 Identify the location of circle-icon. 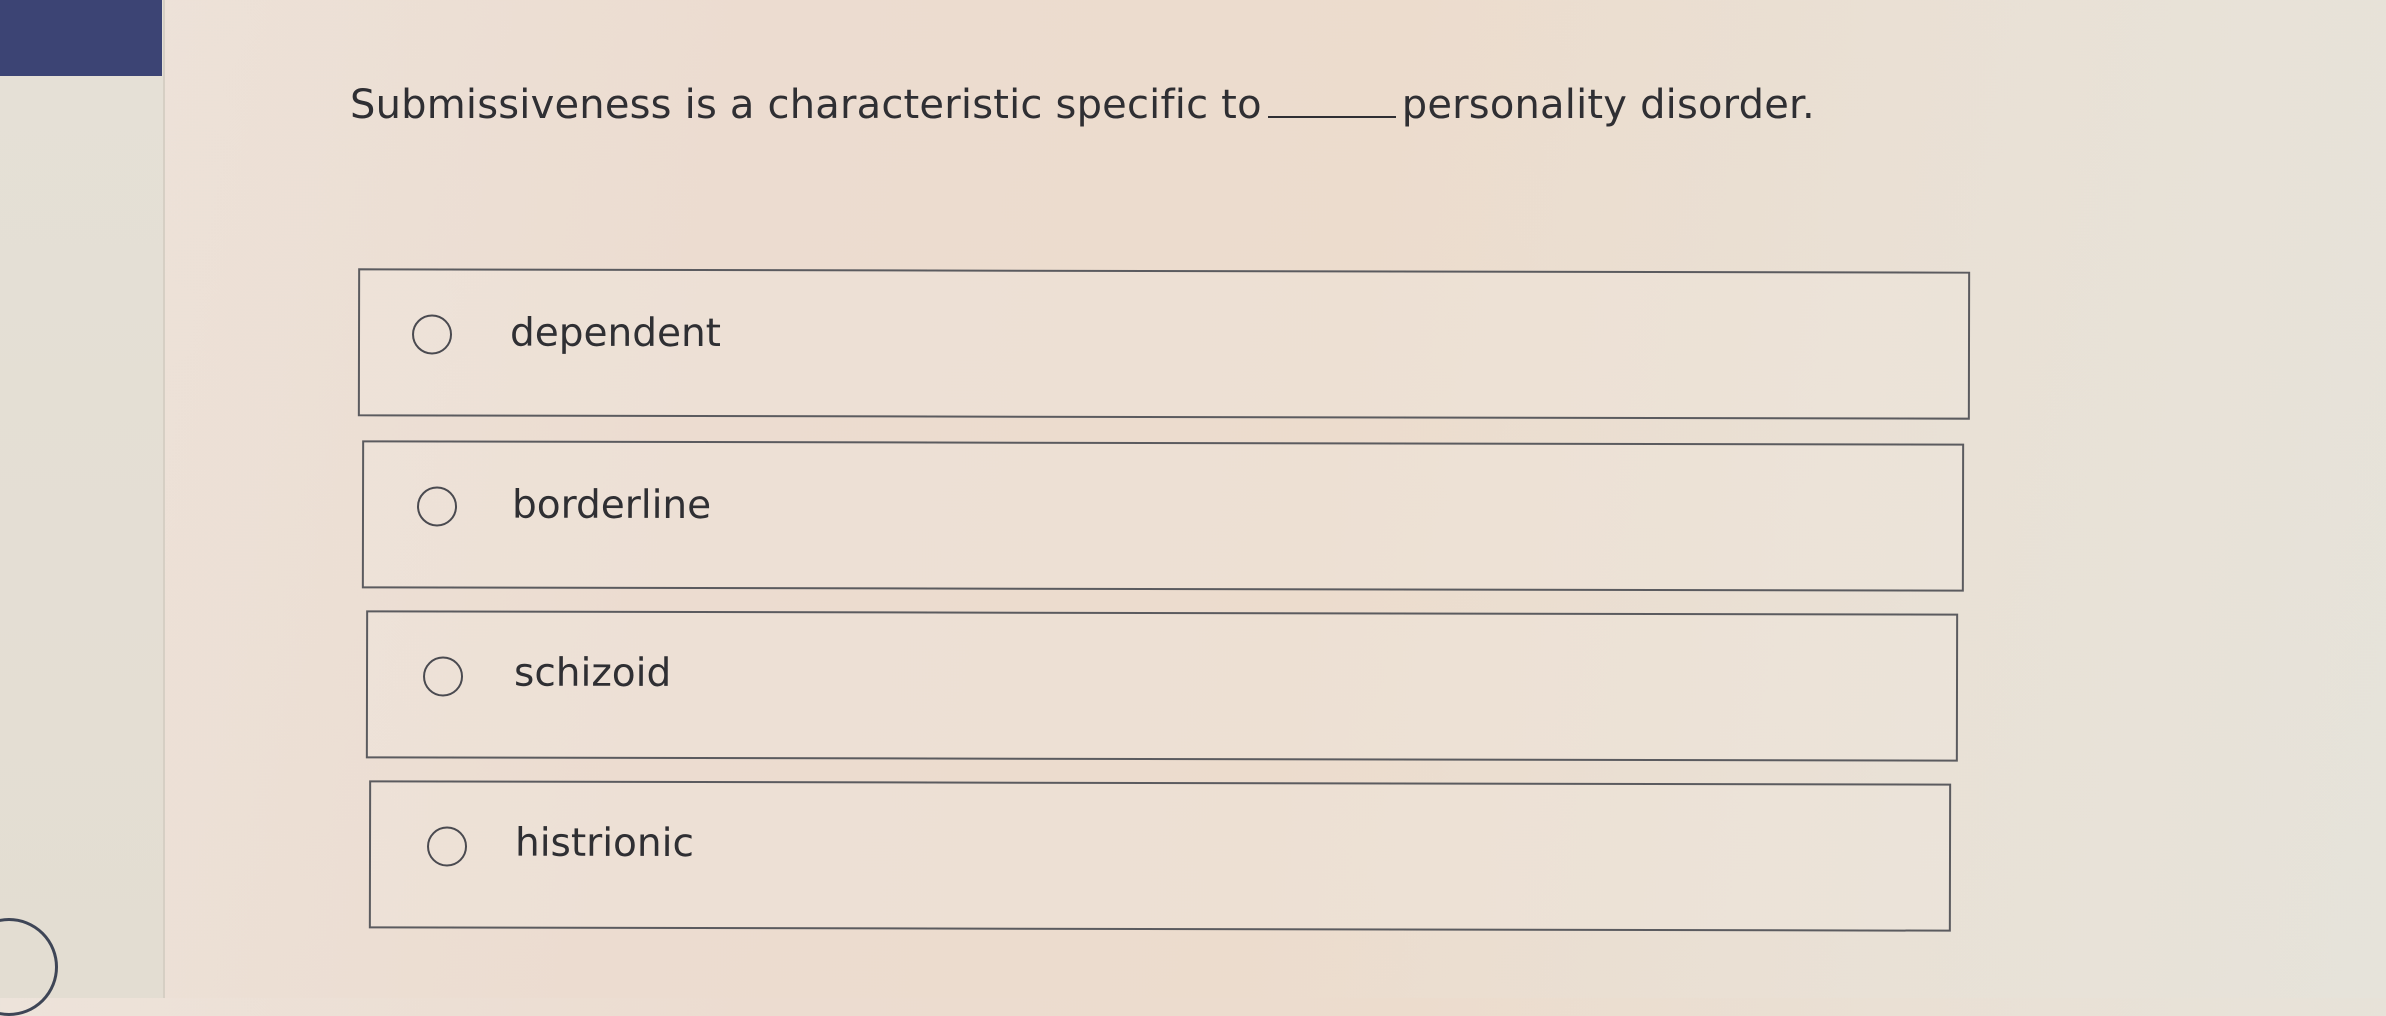
(29, 967).